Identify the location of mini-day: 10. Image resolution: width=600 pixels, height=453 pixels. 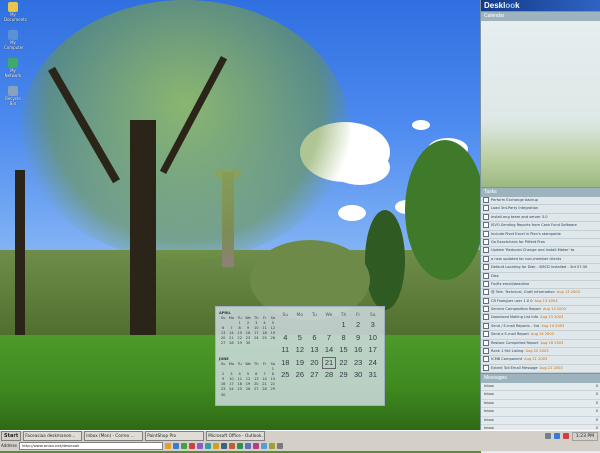
(231, 379).